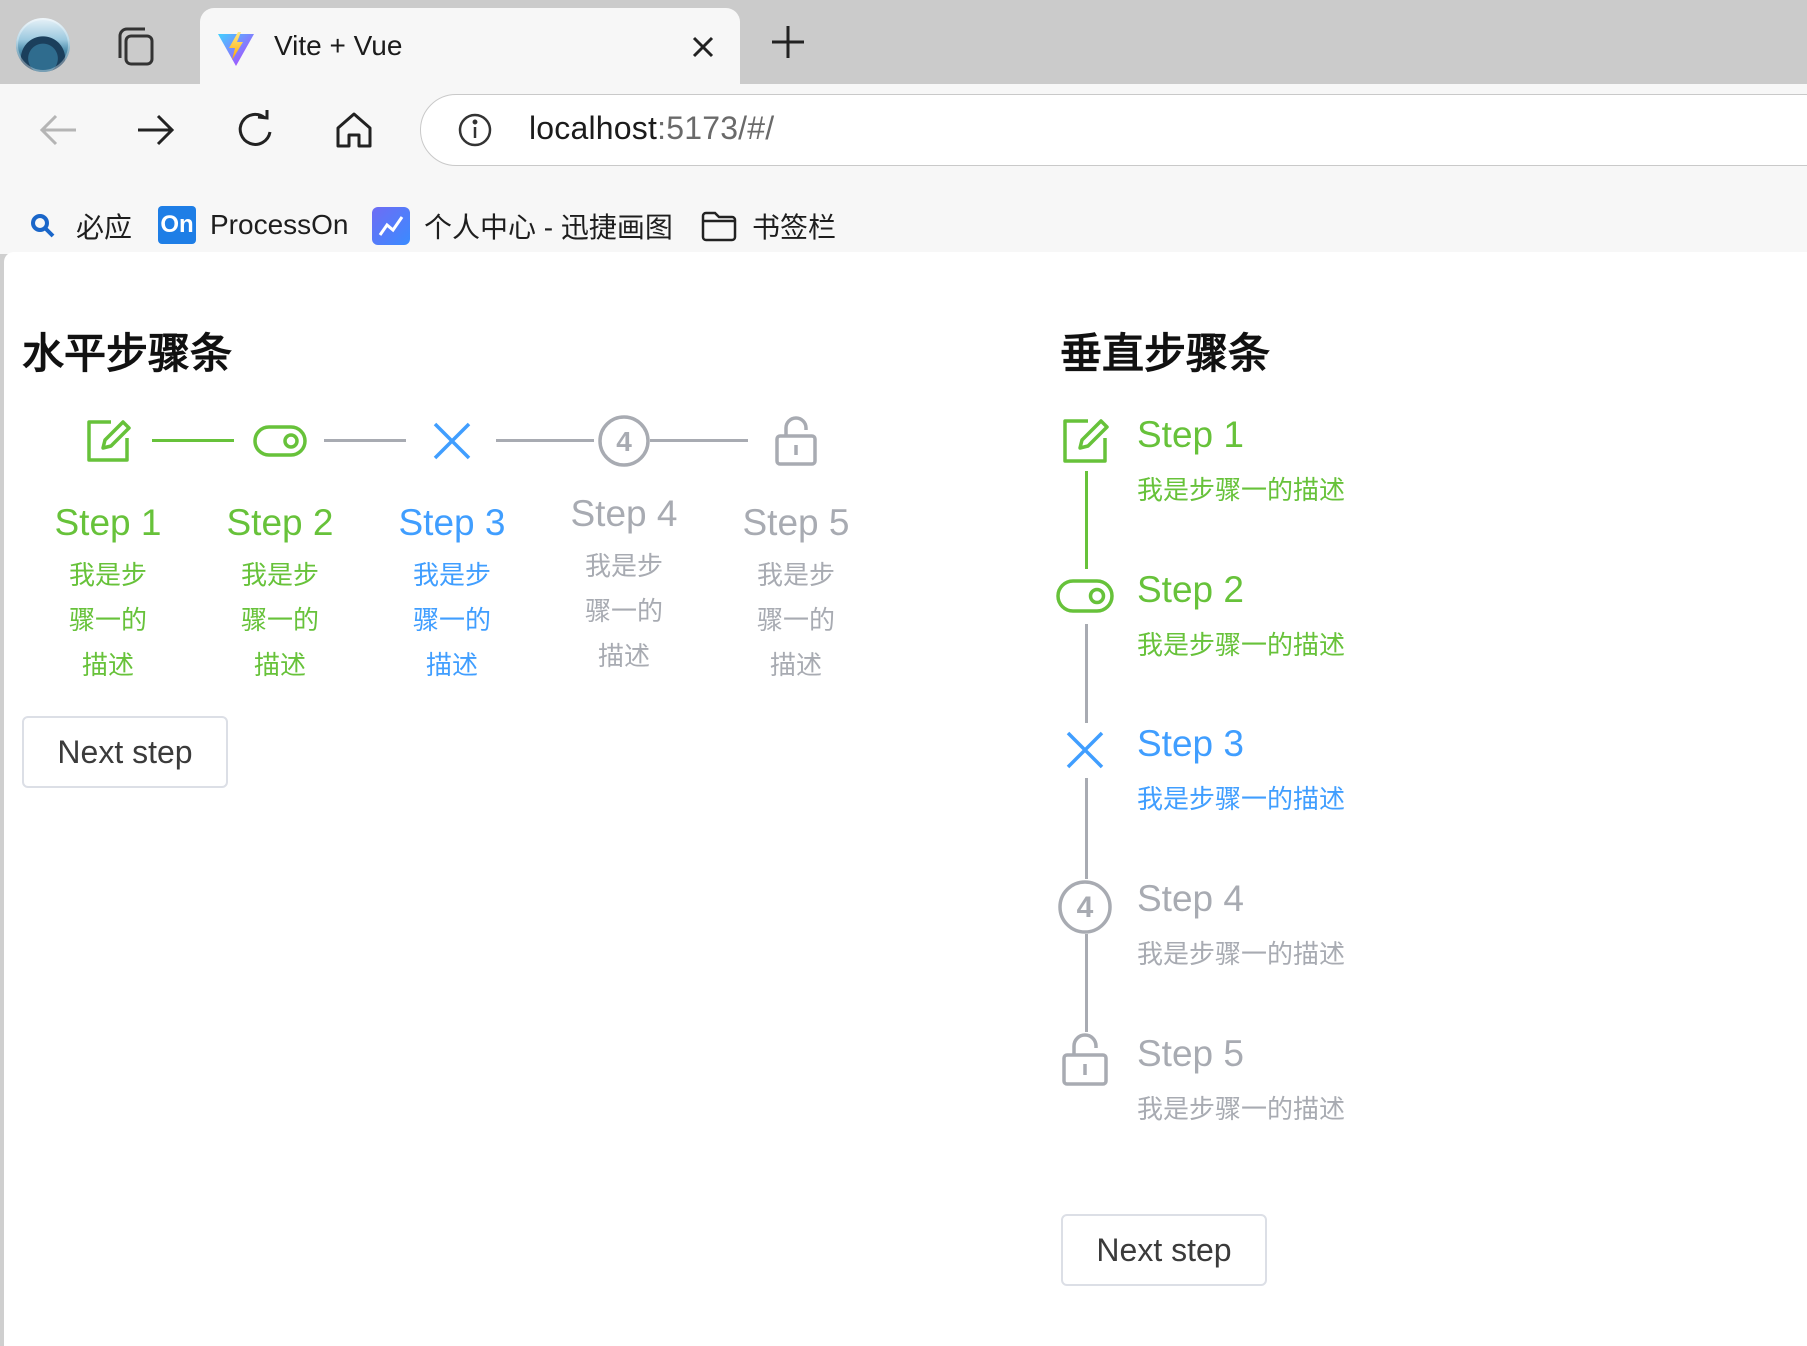 This screenshot has width=1807, height=1346. I want to click on profile-avatar, so click(43, 45).